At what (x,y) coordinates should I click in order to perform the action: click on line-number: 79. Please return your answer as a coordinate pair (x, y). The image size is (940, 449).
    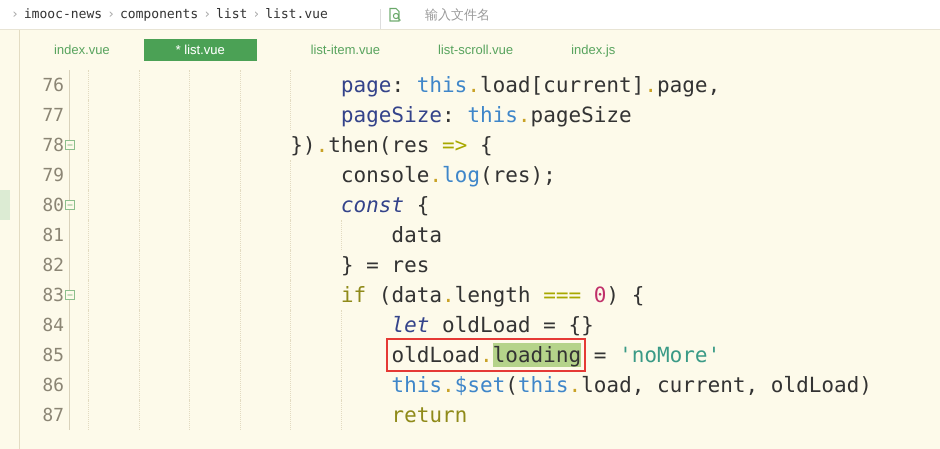
    Looking at the image, I should click on (52, 176).